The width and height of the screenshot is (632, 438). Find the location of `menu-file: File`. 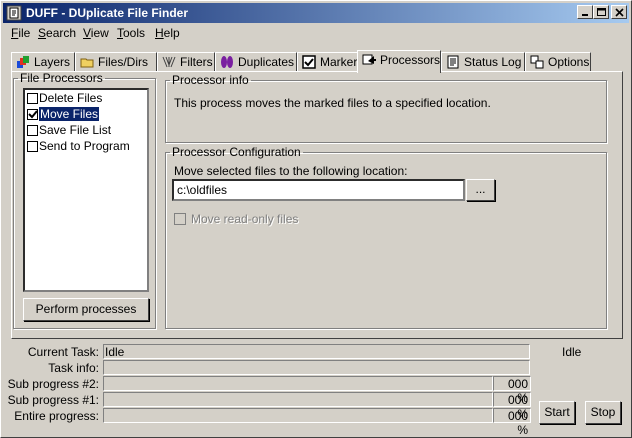

menu-file: File is located at coordinates (20, 33).